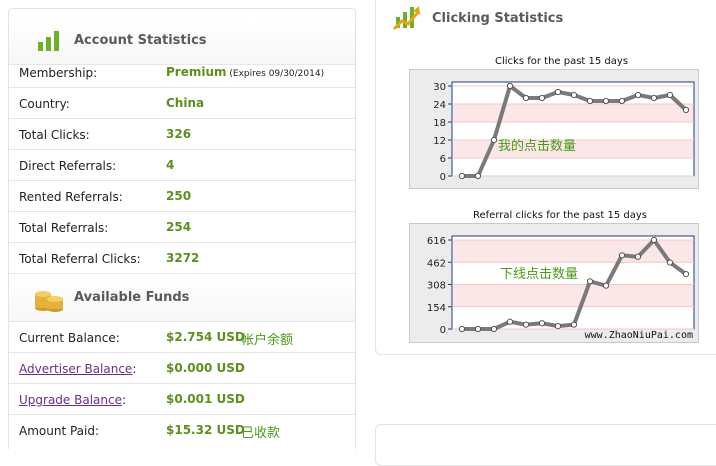 This screenshot has height=466, width=716. What do you see at coordinates (261, 433) in the screenshot?
I see `paid-annotation: 已收款` at bounding box center [261, 433].